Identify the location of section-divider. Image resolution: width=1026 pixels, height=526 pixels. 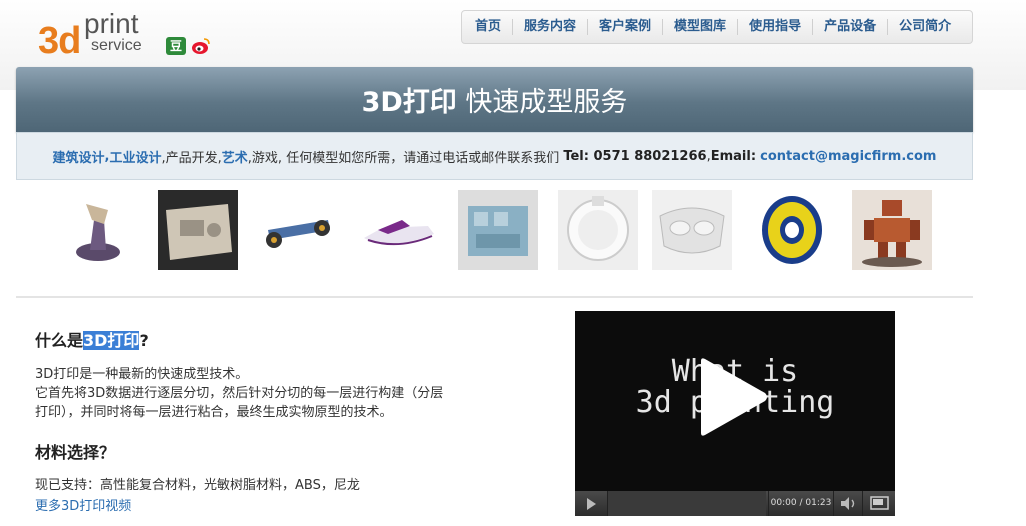
(494, 297).